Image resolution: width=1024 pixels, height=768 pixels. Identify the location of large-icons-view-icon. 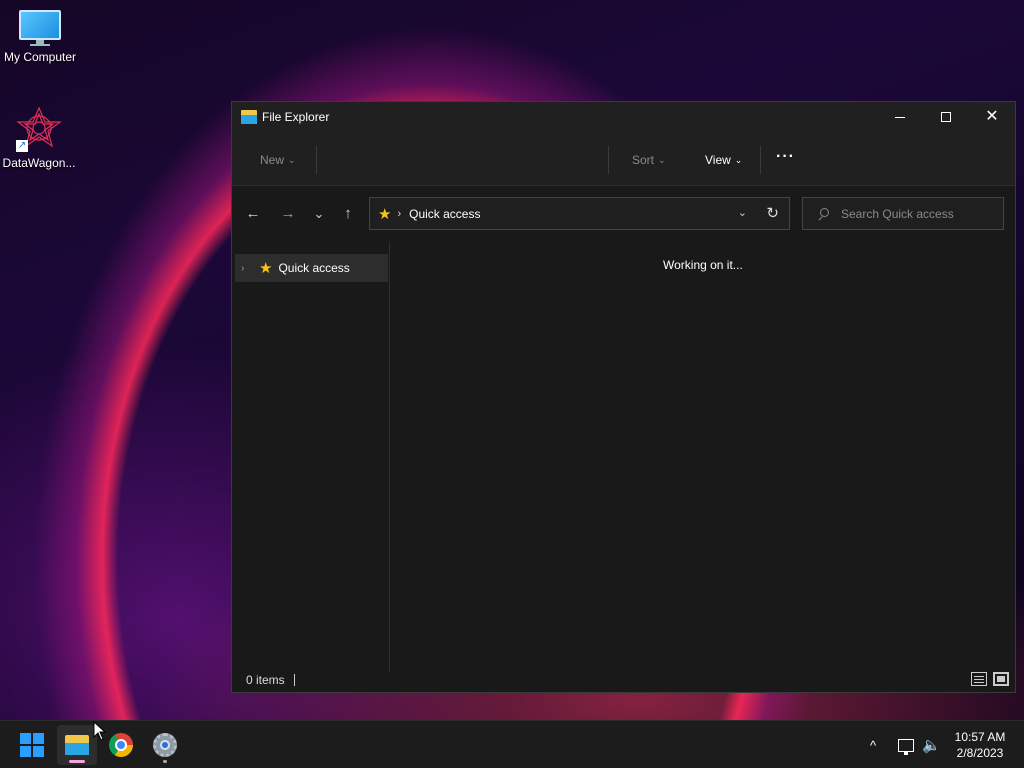
(1001, 679).